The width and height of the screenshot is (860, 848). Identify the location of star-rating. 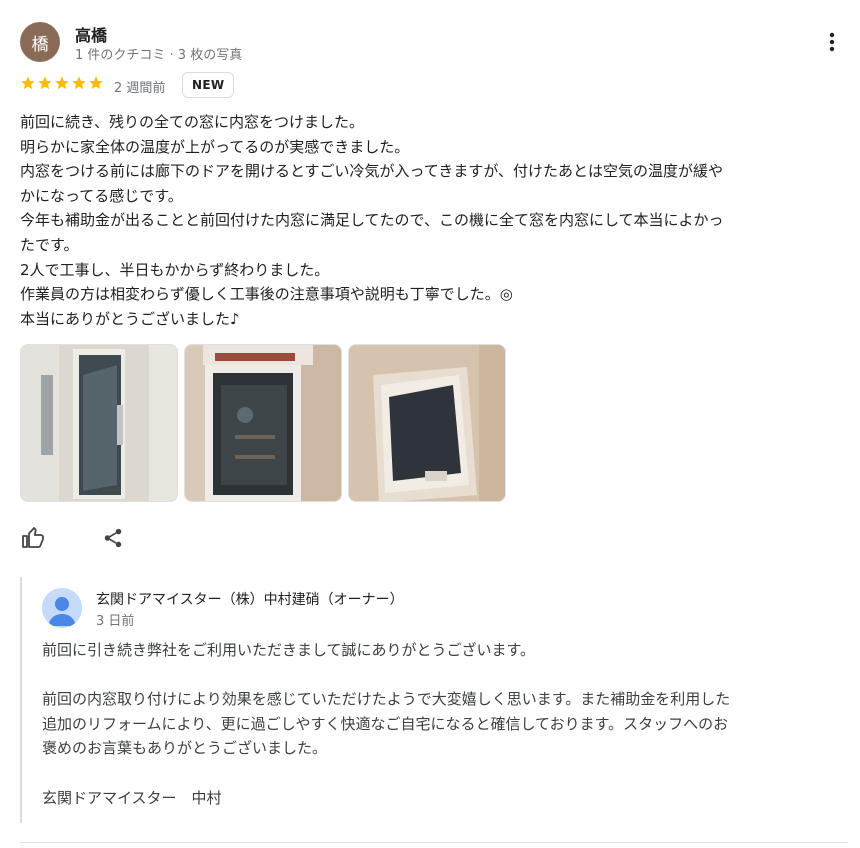
(62, 85).